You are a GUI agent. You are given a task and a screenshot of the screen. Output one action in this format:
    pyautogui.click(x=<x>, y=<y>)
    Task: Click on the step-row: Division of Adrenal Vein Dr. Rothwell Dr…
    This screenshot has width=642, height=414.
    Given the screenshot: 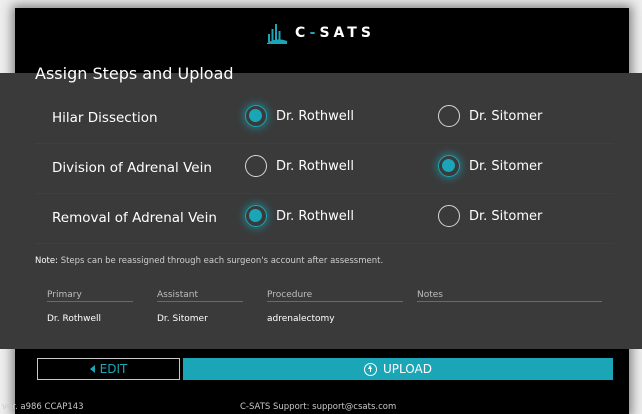 What is the action you would take?
    pyautogui.click(x=324, y=169)
    